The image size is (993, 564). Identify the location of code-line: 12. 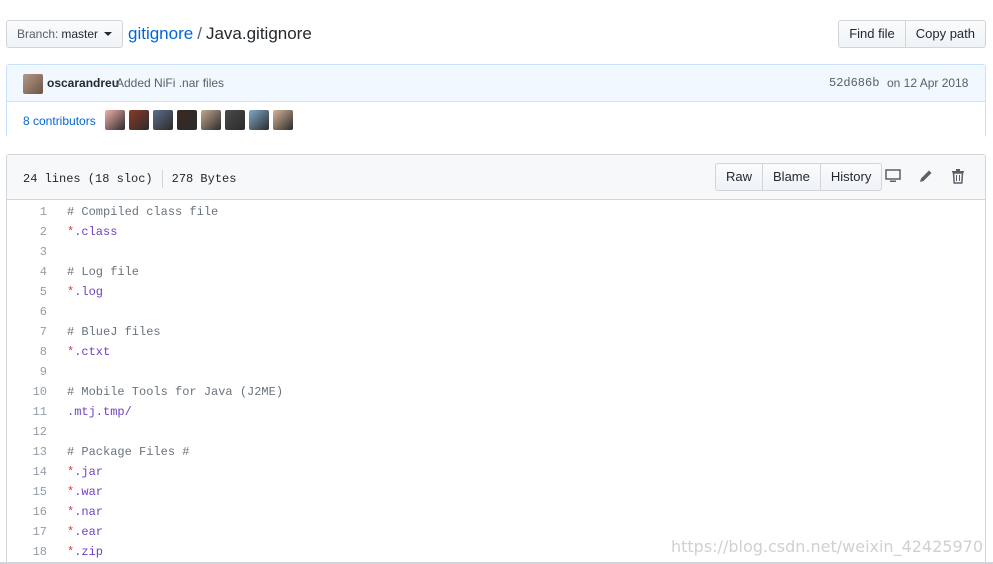
(496, 432).